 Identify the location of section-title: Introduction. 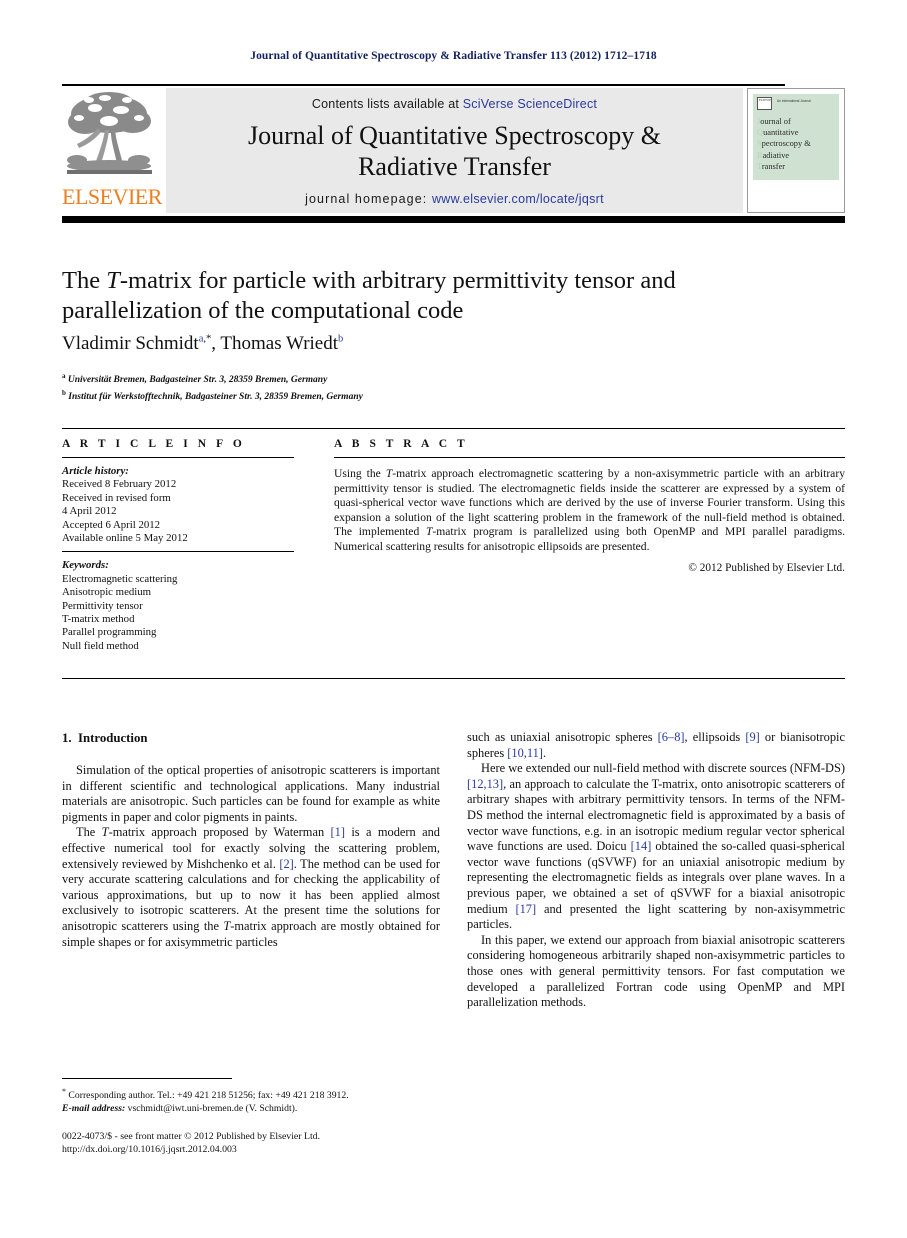
(113, 738).